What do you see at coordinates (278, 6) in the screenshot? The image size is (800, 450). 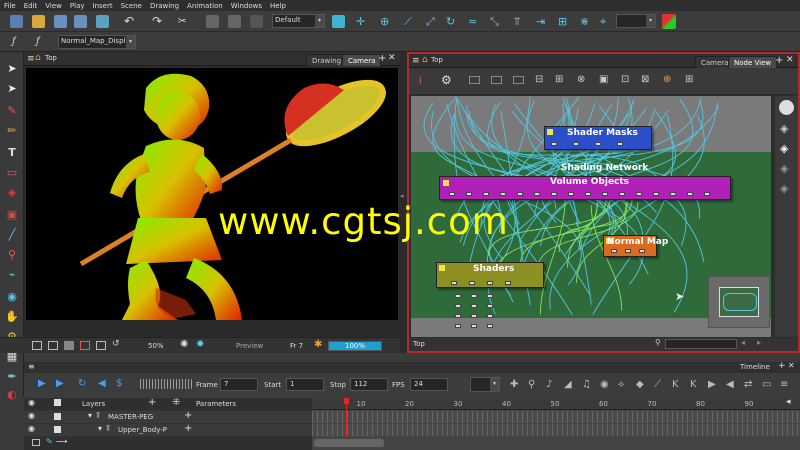 I see `menu-help: Help` at bounding box center [278, 6].